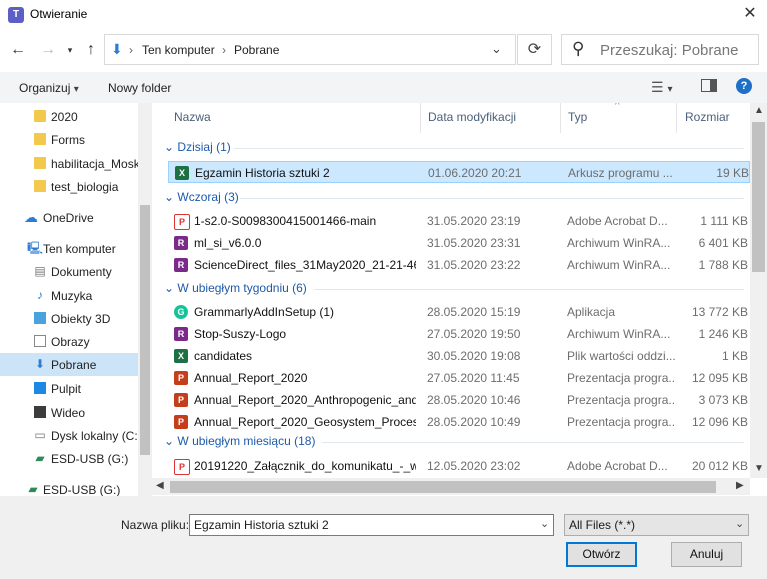 The image size is (767, 579). I want to click on sidebar-item-downloads: ⬇ Pobrane, so click(69, 364).